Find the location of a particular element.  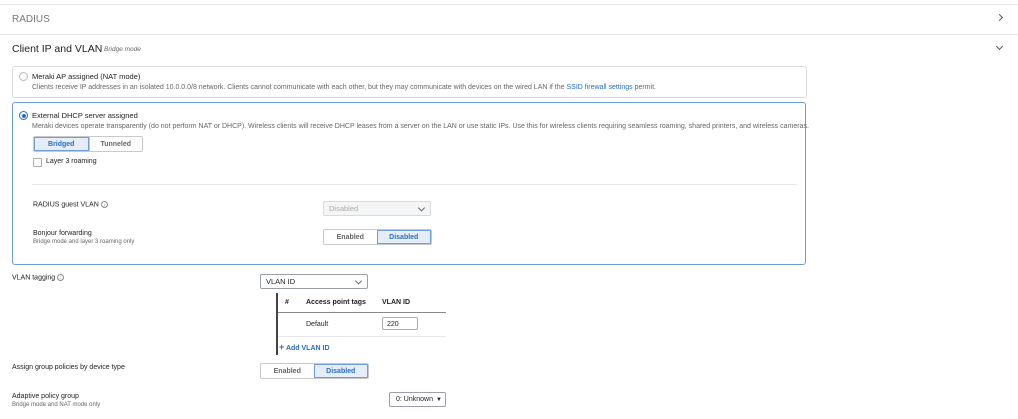

vlan-id-input: 220 is located at coordinates (400, 323).